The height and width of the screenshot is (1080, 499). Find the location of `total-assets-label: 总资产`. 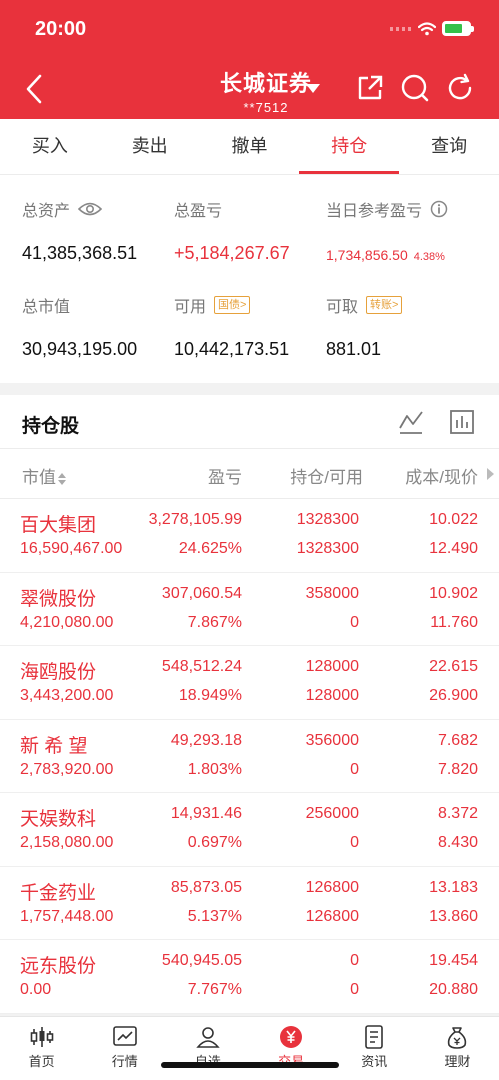

total-assets-label: 总资产 is located at coordinates (46, 211).